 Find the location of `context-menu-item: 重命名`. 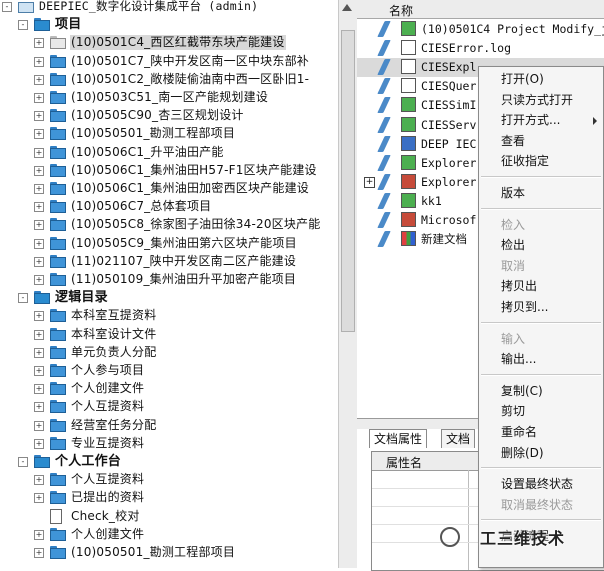

context-menu-item: 重命名 is located at coordinates (541, 432).